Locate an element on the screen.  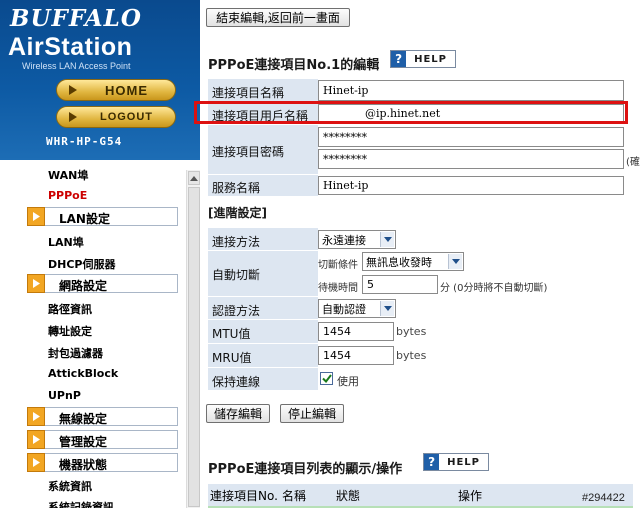
sidebar-header-label: LAN設定 is located at coordinates (84, 219).